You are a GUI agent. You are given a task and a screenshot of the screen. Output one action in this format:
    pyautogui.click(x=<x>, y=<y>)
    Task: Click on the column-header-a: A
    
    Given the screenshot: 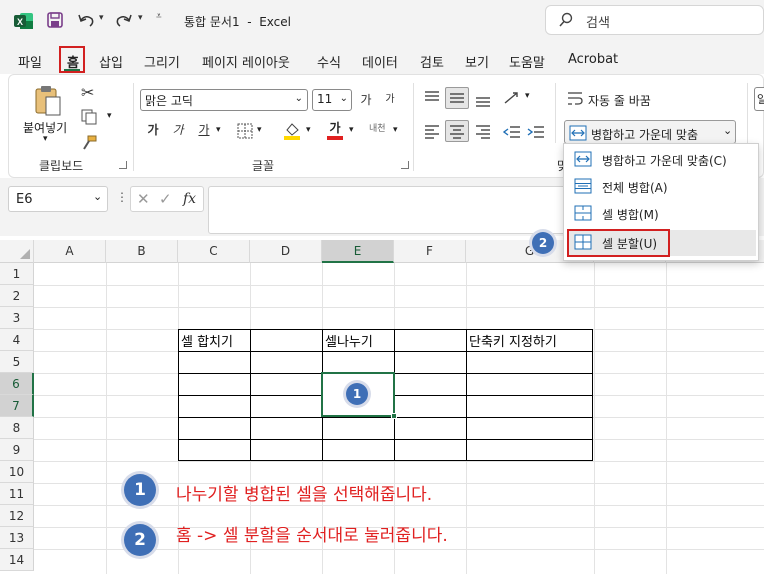 What is the action you would take?
    pyautogui.click(x=70, y=251)
    